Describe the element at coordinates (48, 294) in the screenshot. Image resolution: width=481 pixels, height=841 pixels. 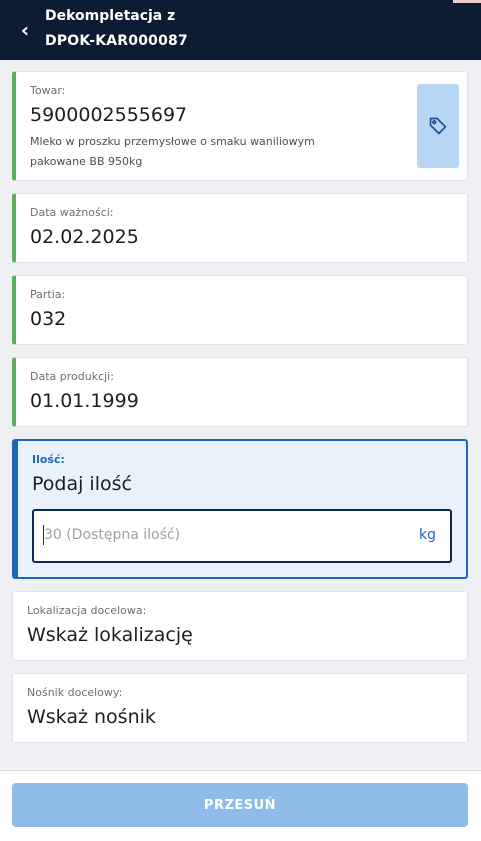
I see `partia-label: Partia:` at that location.